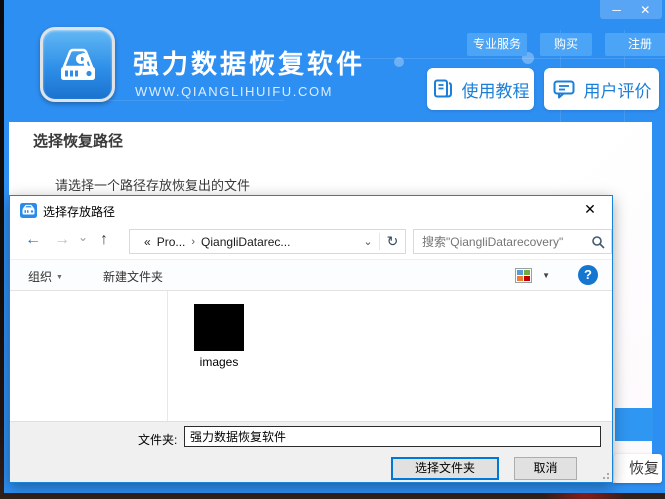  I want to click on folder-thumbnail, so click(219, 327).